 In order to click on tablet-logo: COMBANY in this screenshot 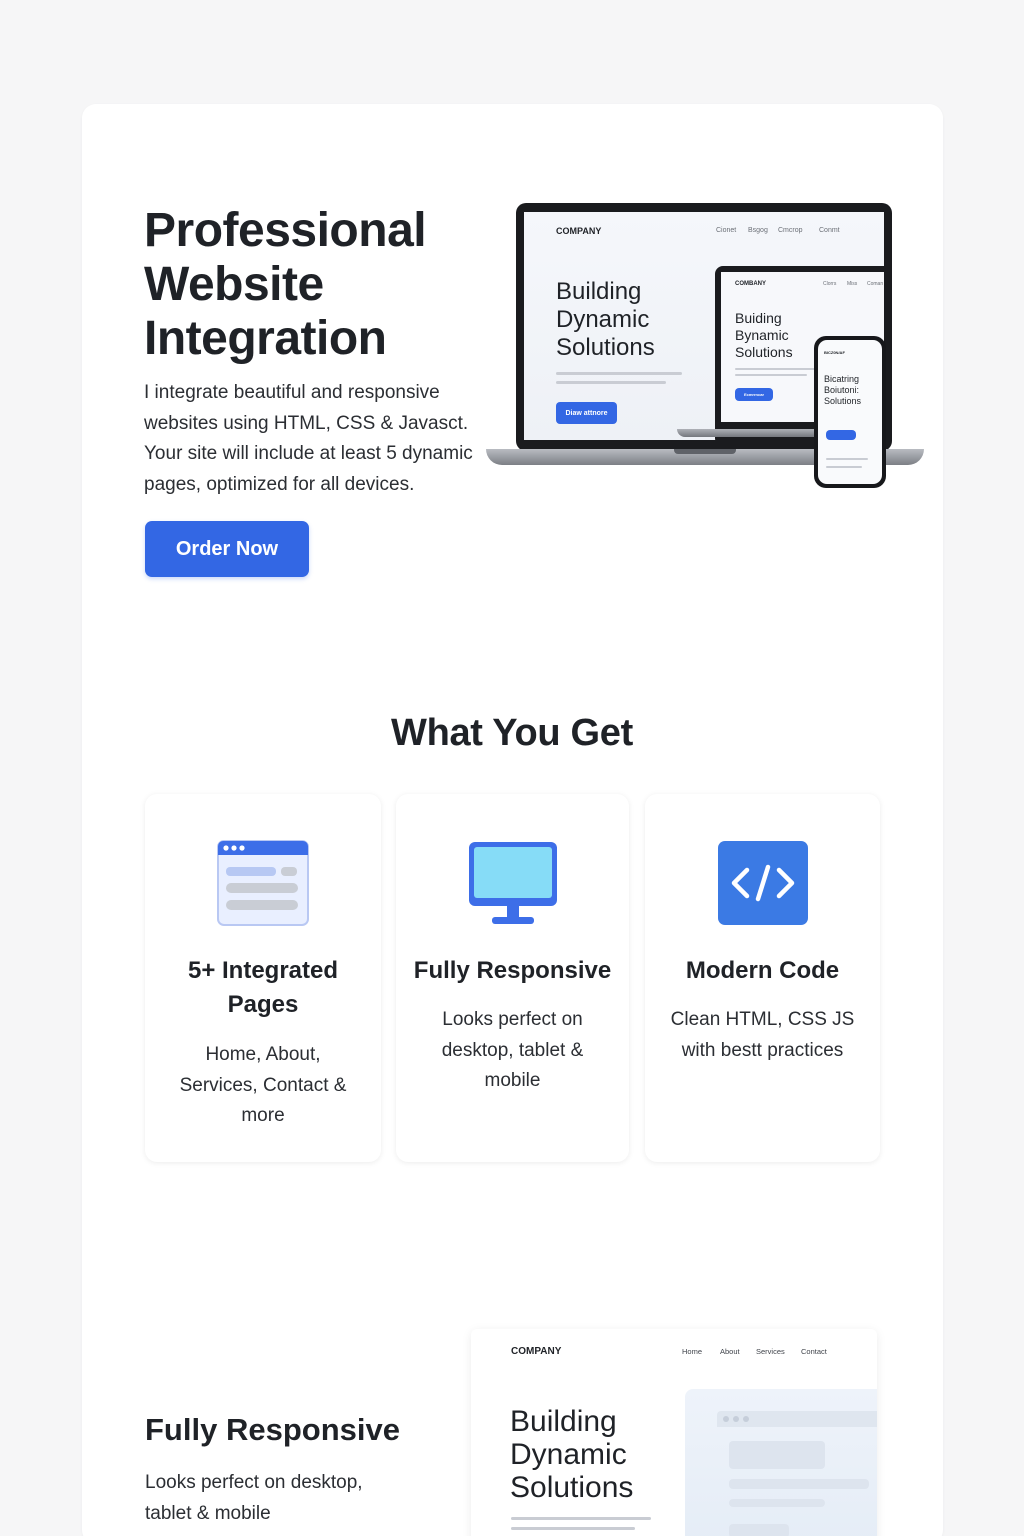, I will do `click(750, 284)`.